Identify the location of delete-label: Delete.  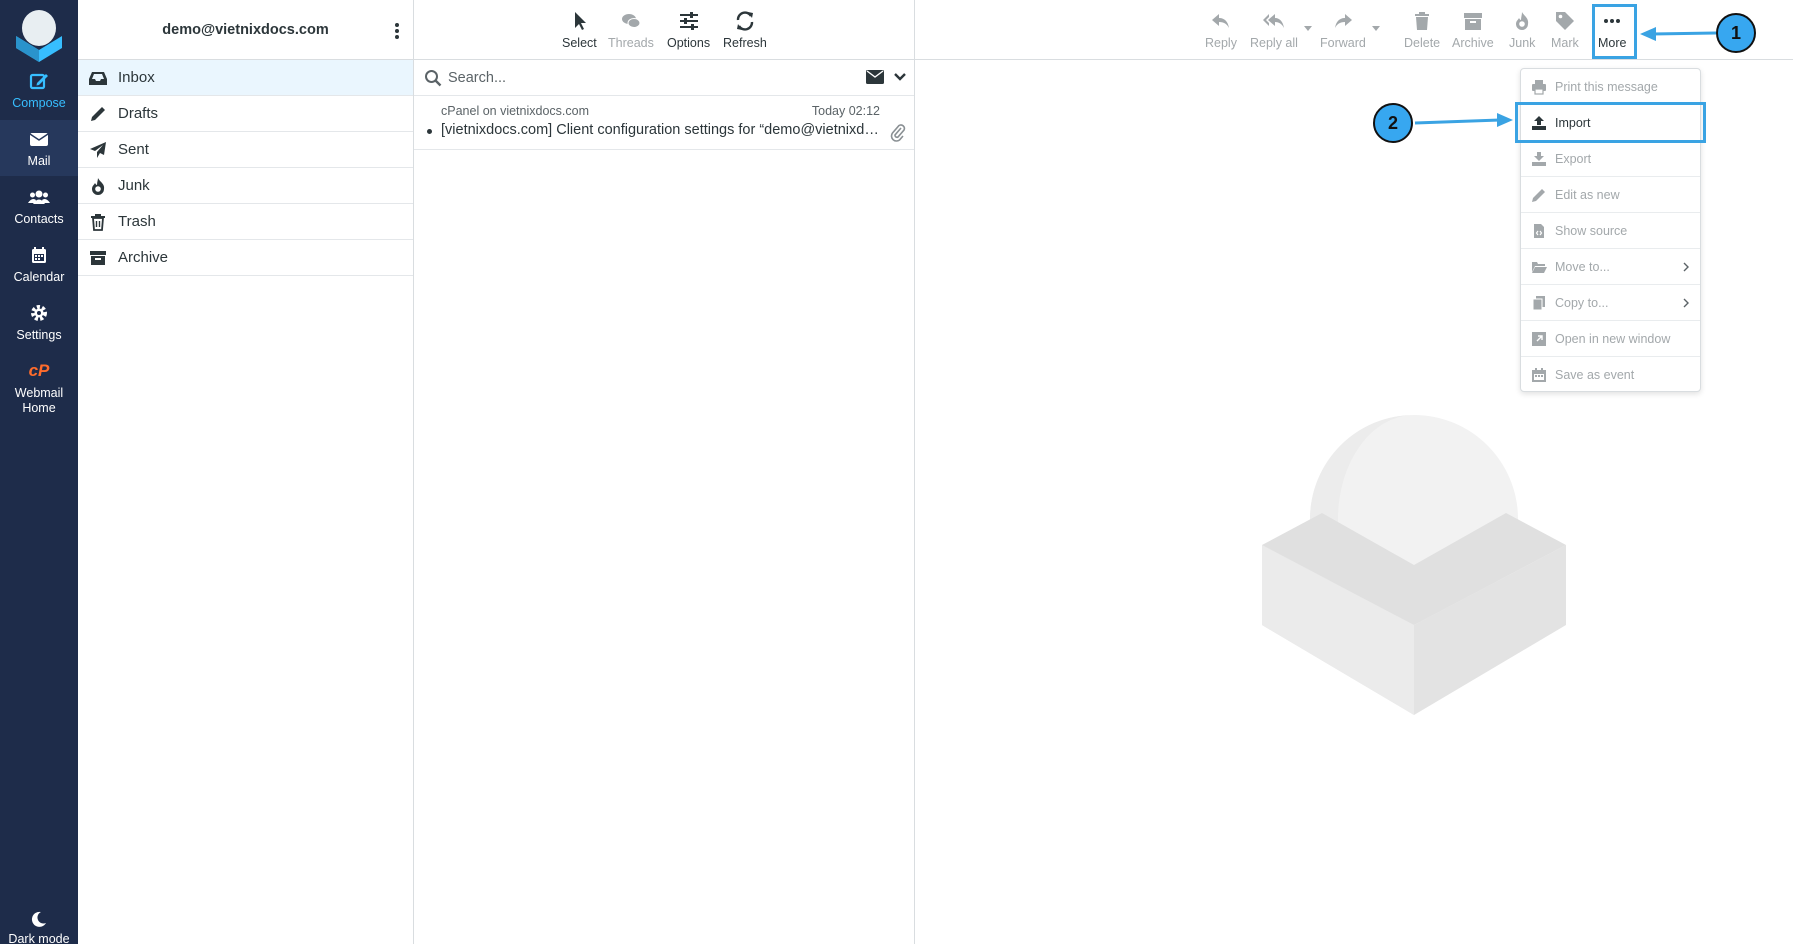
(1422, 43).